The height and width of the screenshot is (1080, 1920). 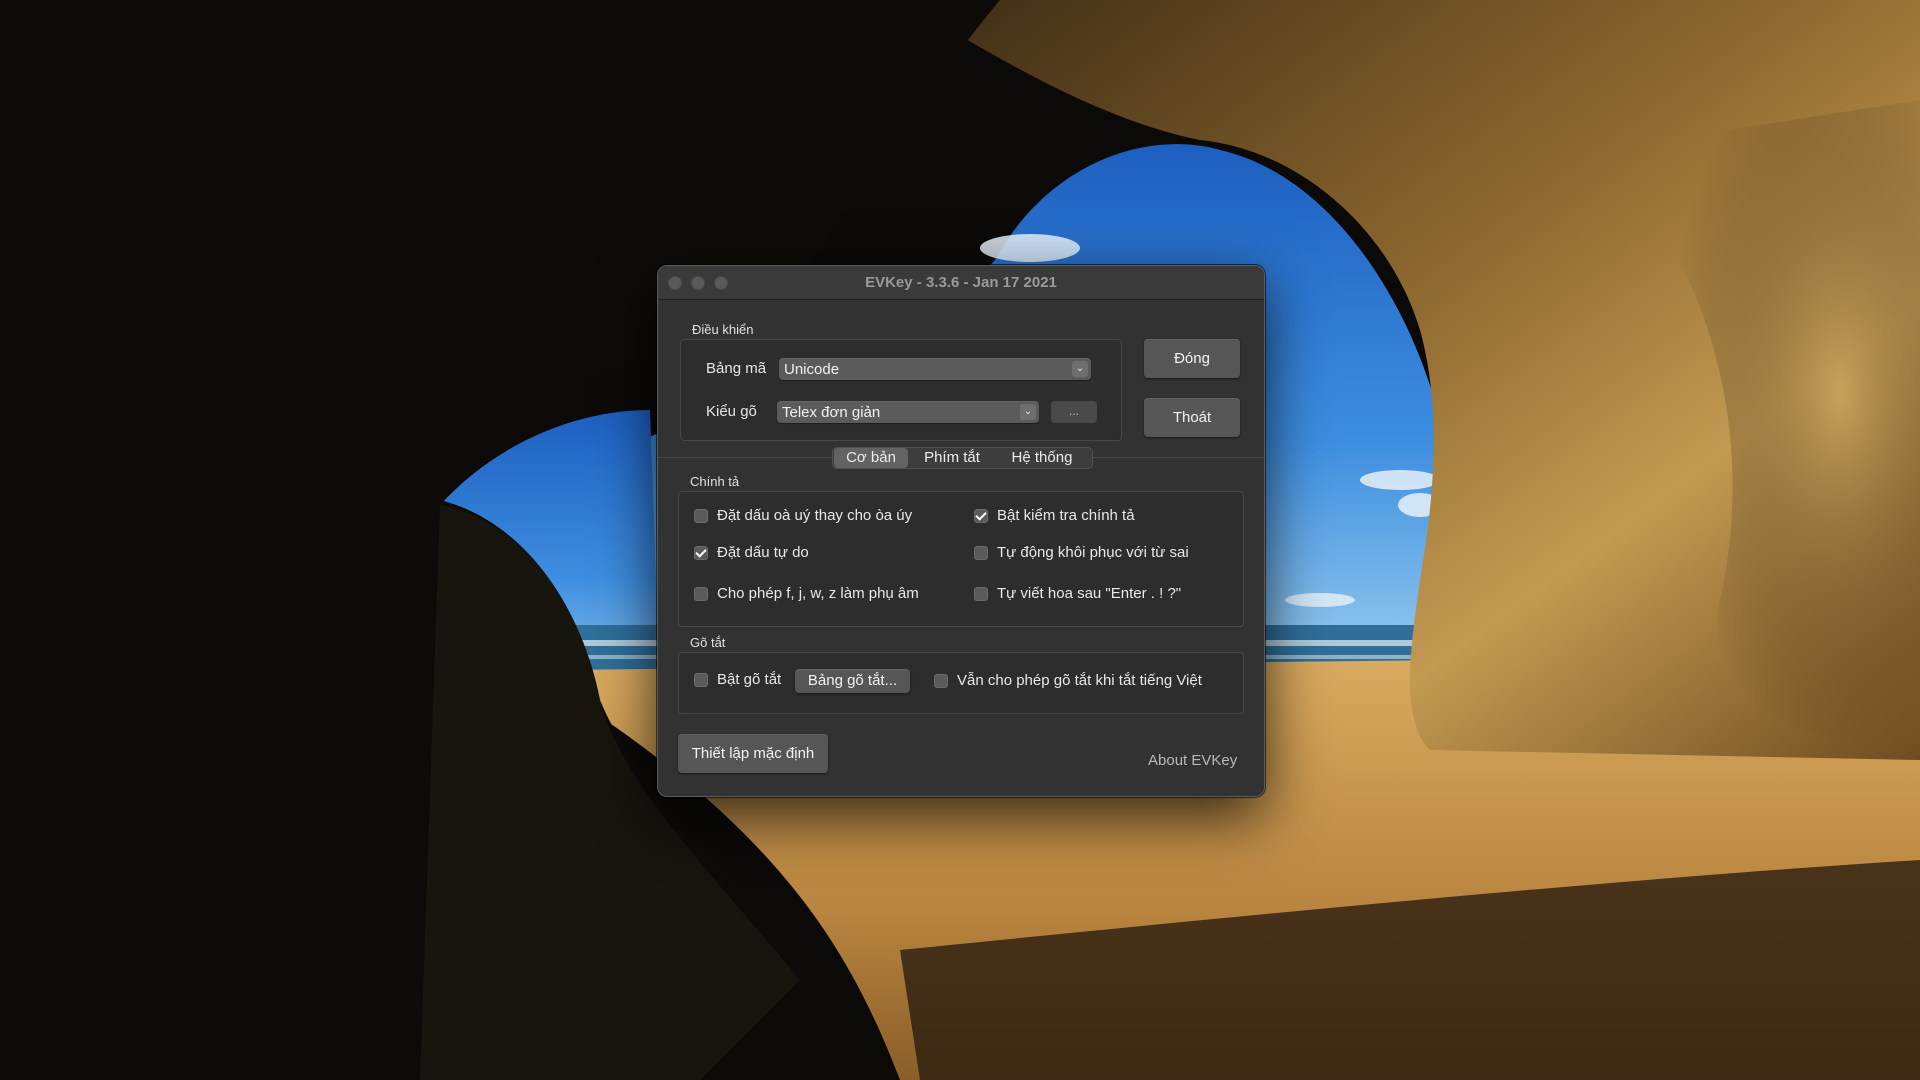 What do you see at coordinates (736, 368) in the screenshot?
I see `charset-label: Bảng mã` at bounding box center [736, 368].